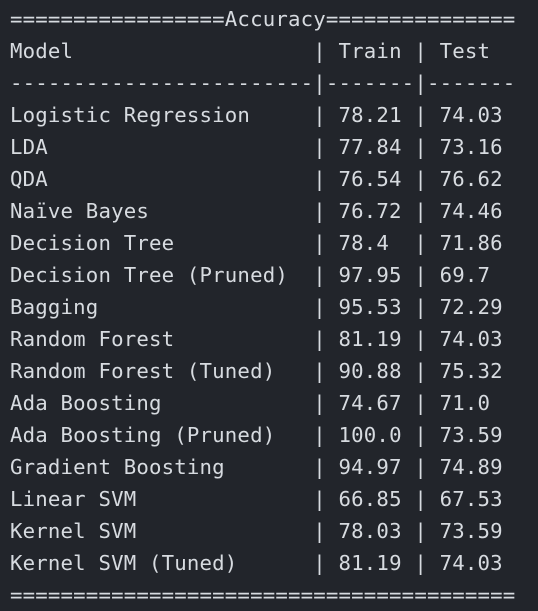  I want to click on row-train: 76.54, so click(370, 179).